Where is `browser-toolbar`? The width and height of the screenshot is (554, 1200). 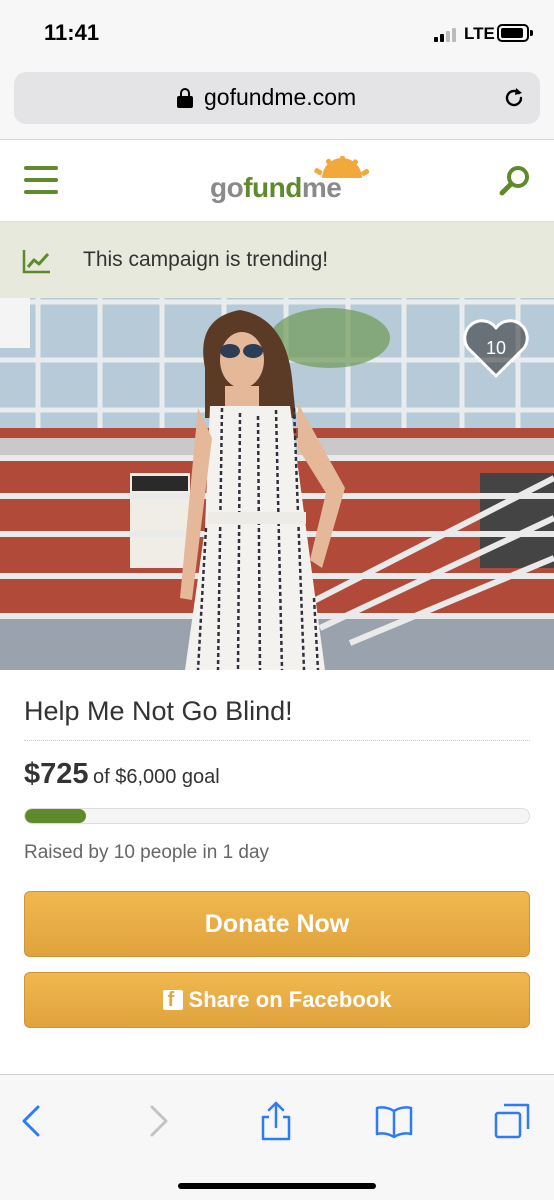
browser-toolbar is located at coordinates (277, 1137).